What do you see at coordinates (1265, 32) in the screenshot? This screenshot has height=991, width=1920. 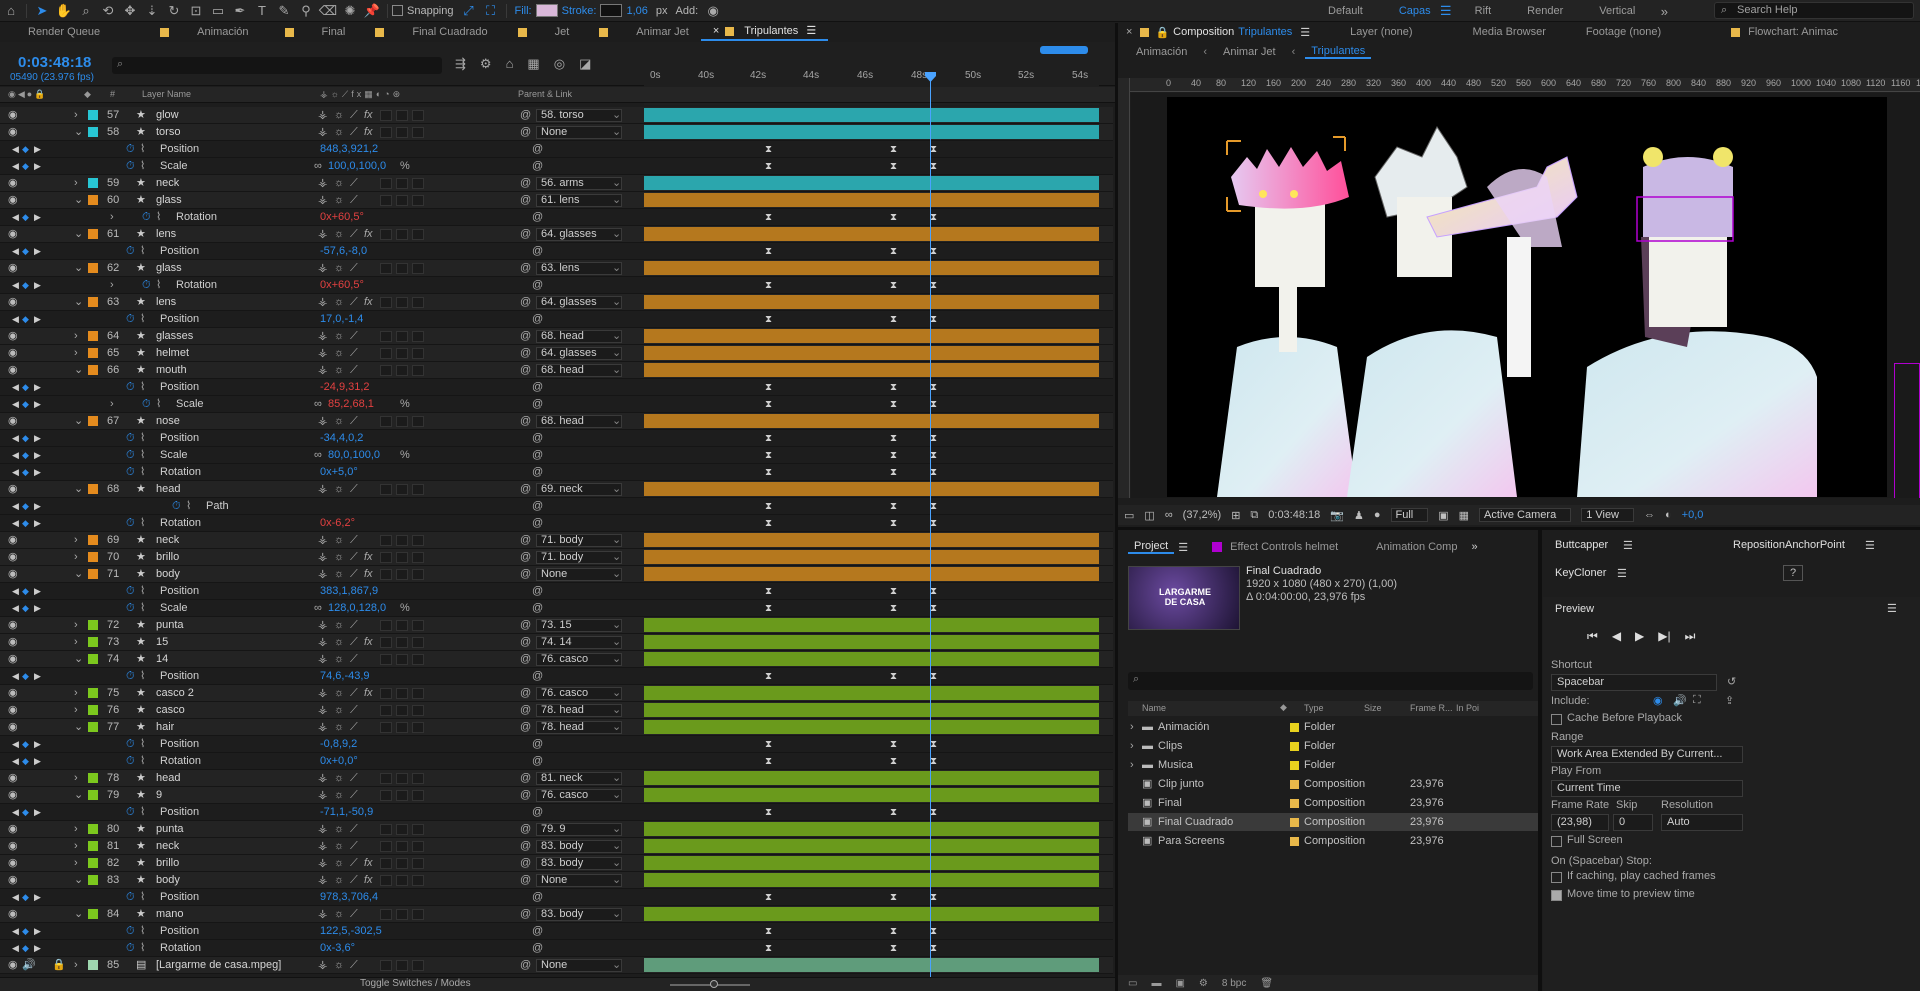 I see `composition-tab-name: Tripulantes` at bounding box center [1265, 32].